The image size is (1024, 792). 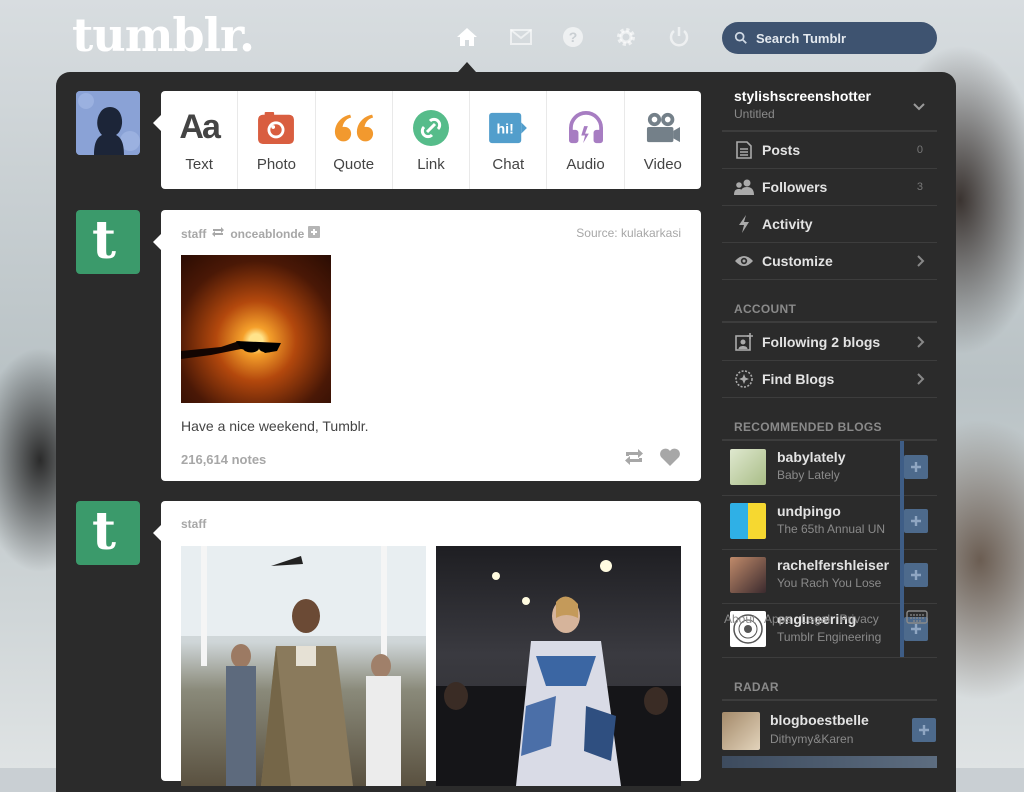 I want to click on post-source: Source: kulakarkasi, so click(x=628, y=233).